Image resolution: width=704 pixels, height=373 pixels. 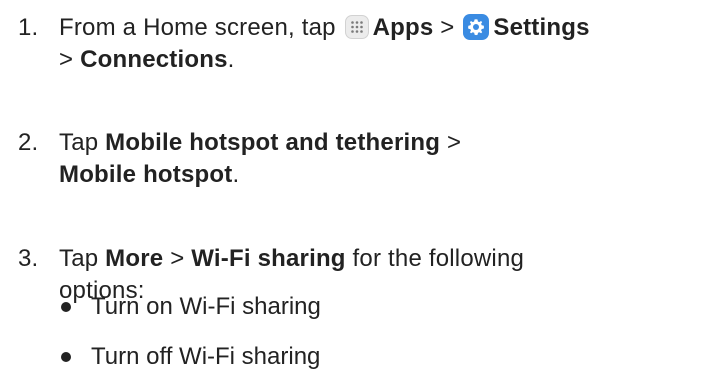 I want to click on list-item: Turn on Wi-Fi sharing, so click(x=191, y=307).